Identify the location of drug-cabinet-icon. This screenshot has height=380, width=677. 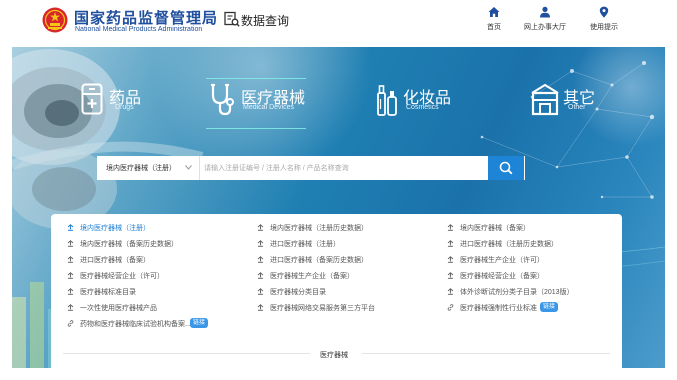
(92, 99).